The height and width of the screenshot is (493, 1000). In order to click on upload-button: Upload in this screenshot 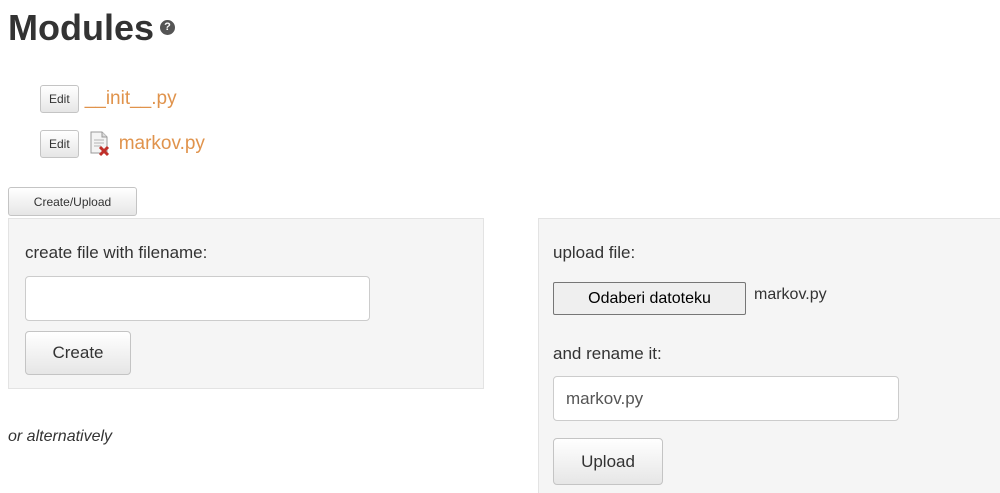, I will do `click(608, 461)`.